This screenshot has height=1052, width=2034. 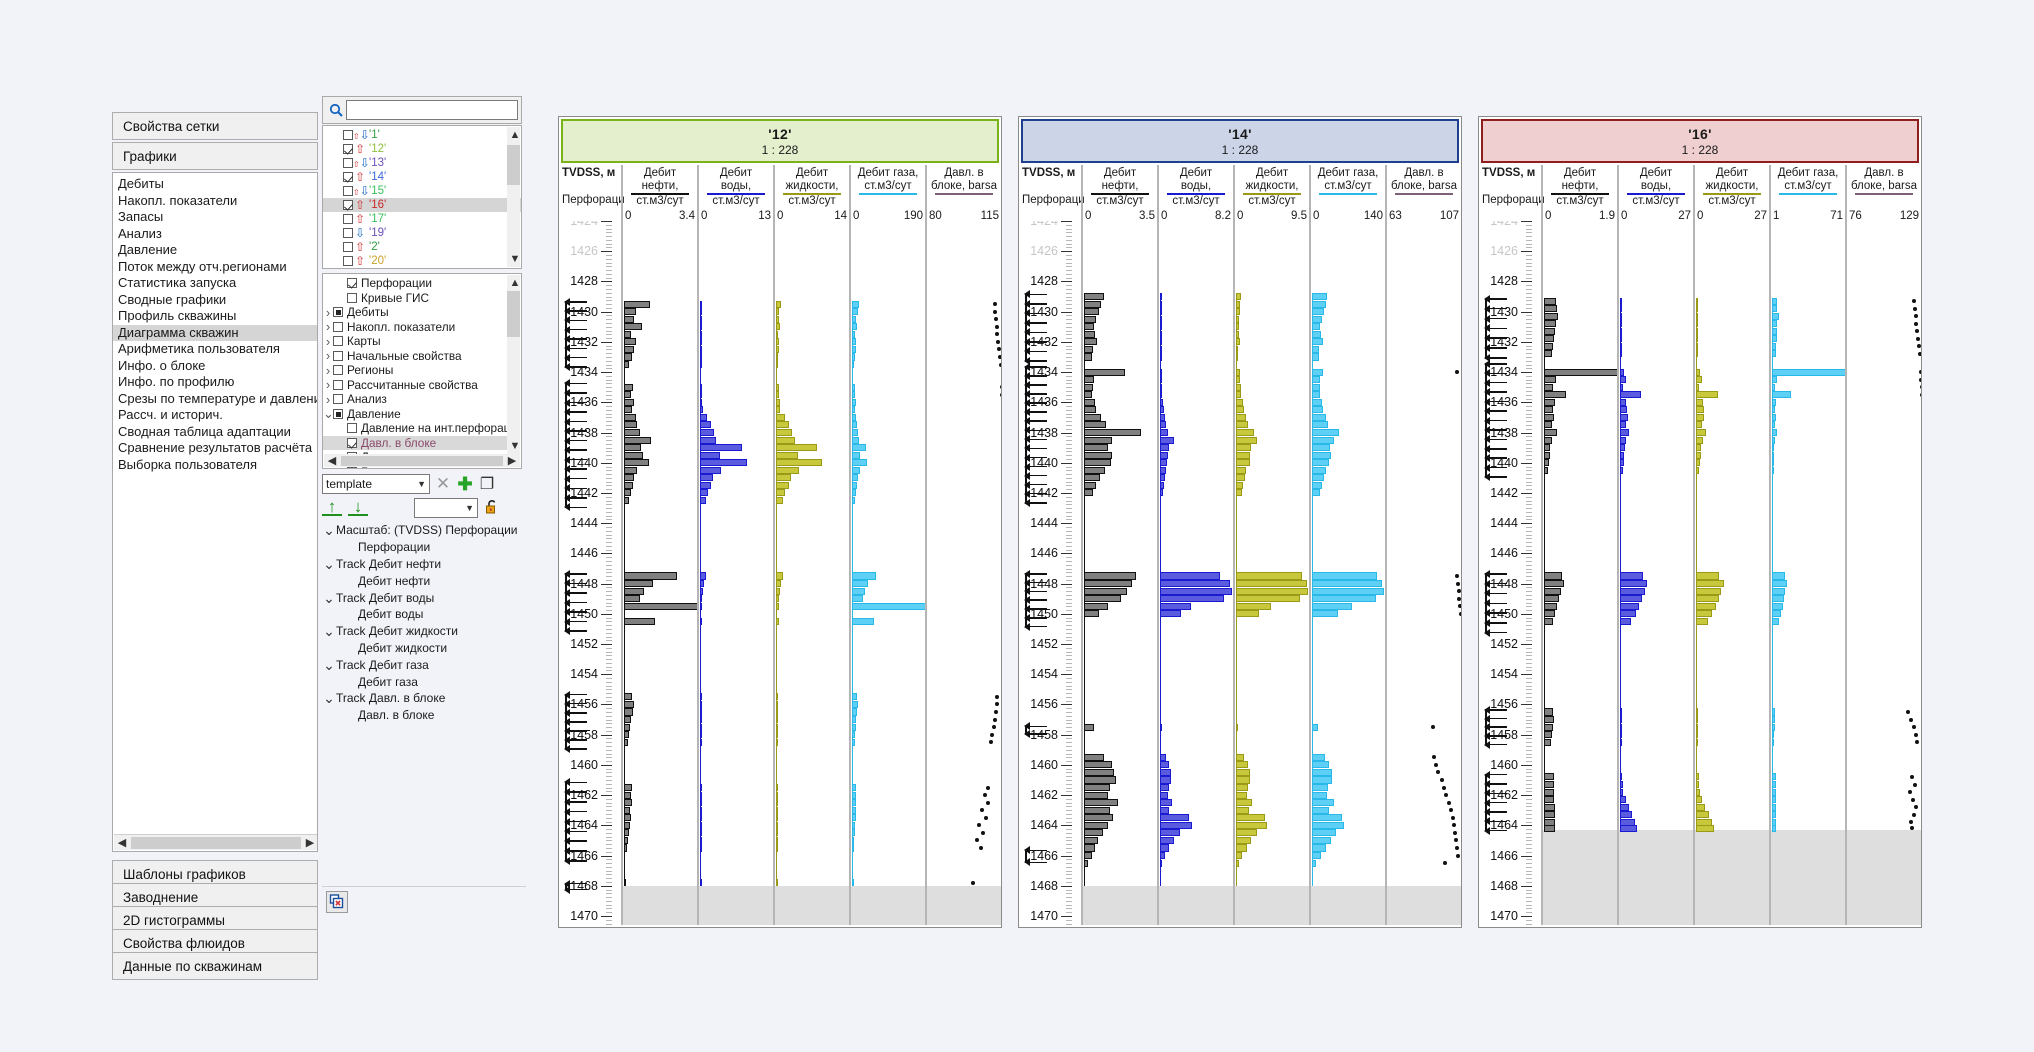 I want to click on track-tree-item: ⌄ Track Дебит нефти, so click(x=422, y=564).